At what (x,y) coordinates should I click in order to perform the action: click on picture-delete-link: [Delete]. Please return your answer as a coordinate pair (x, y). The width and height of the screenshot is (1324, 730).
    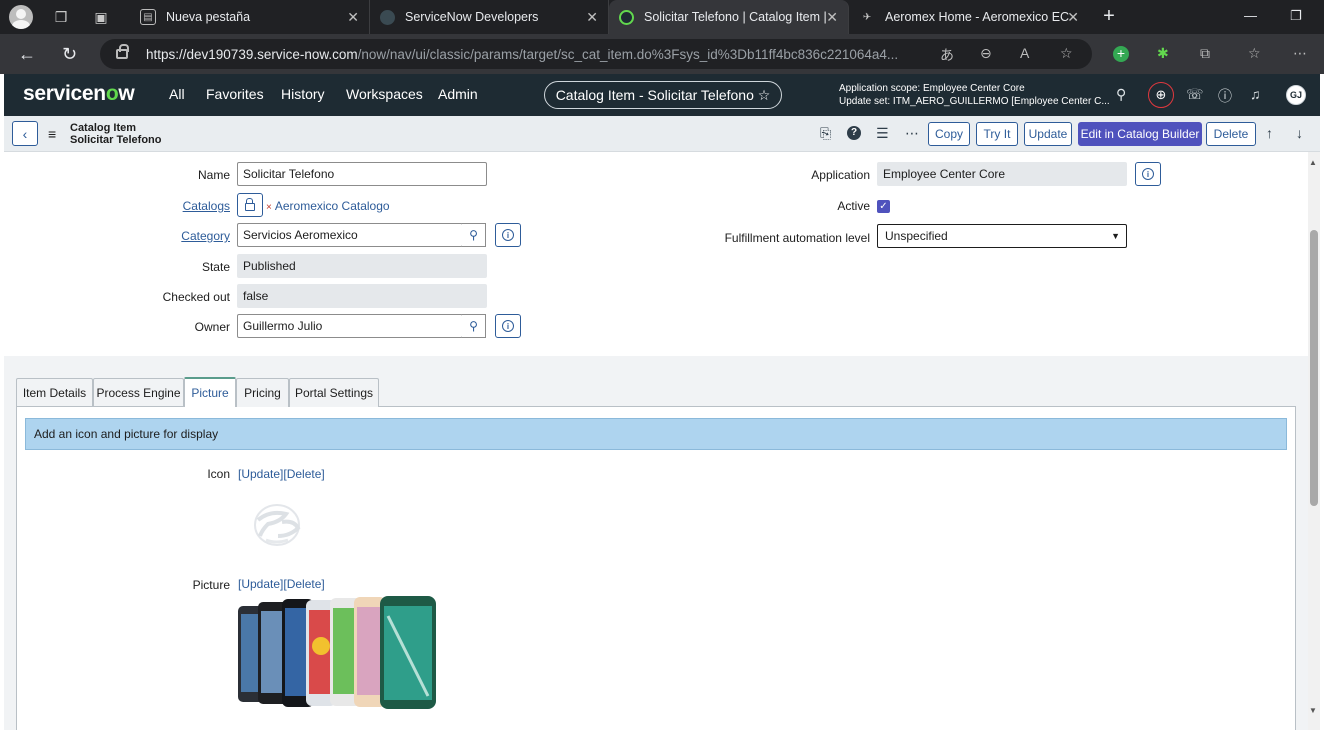
    Looking at the image, I should click on (303, 584).